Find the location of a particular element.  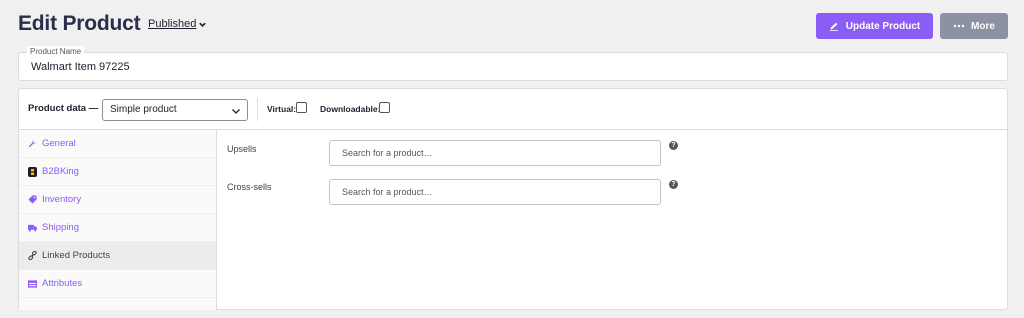

more-button: More is located at coordinates (974, 26).